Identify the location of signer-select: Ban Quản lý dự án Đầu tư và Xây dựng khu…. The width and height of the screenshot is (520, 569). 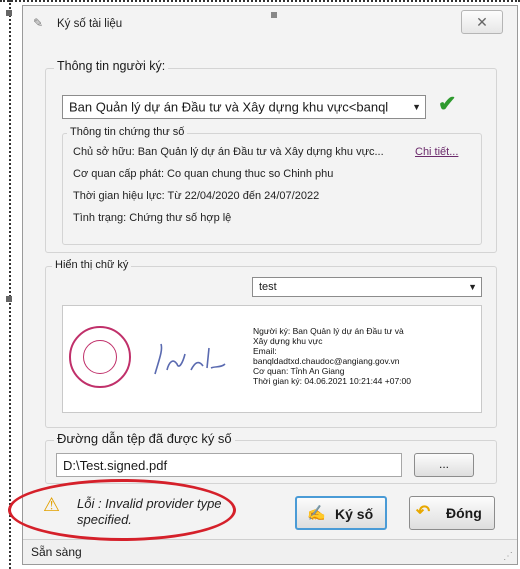
(244, 107).